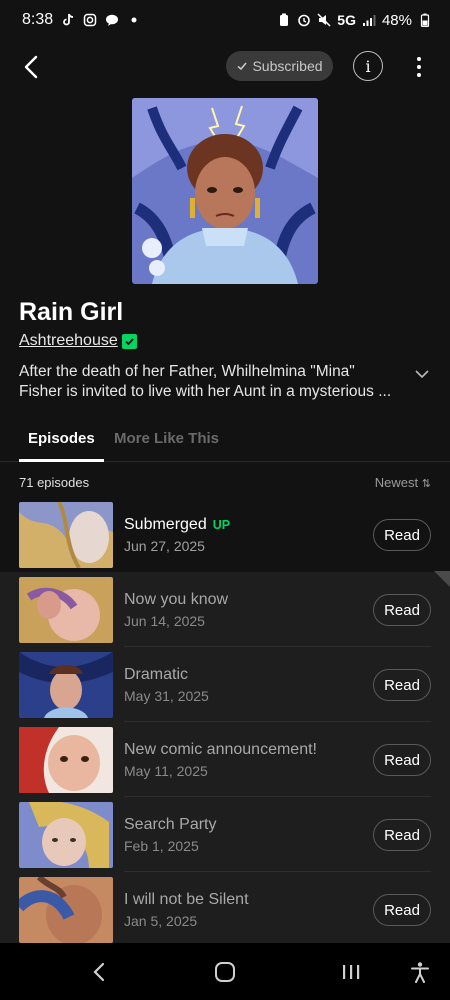 The width and height of the screenshot is (450, 1000). What do you see at coordinates (61, 438) in the screenshot?
I see `tab-episodes: Episodes` at bounding box center [61, 438].